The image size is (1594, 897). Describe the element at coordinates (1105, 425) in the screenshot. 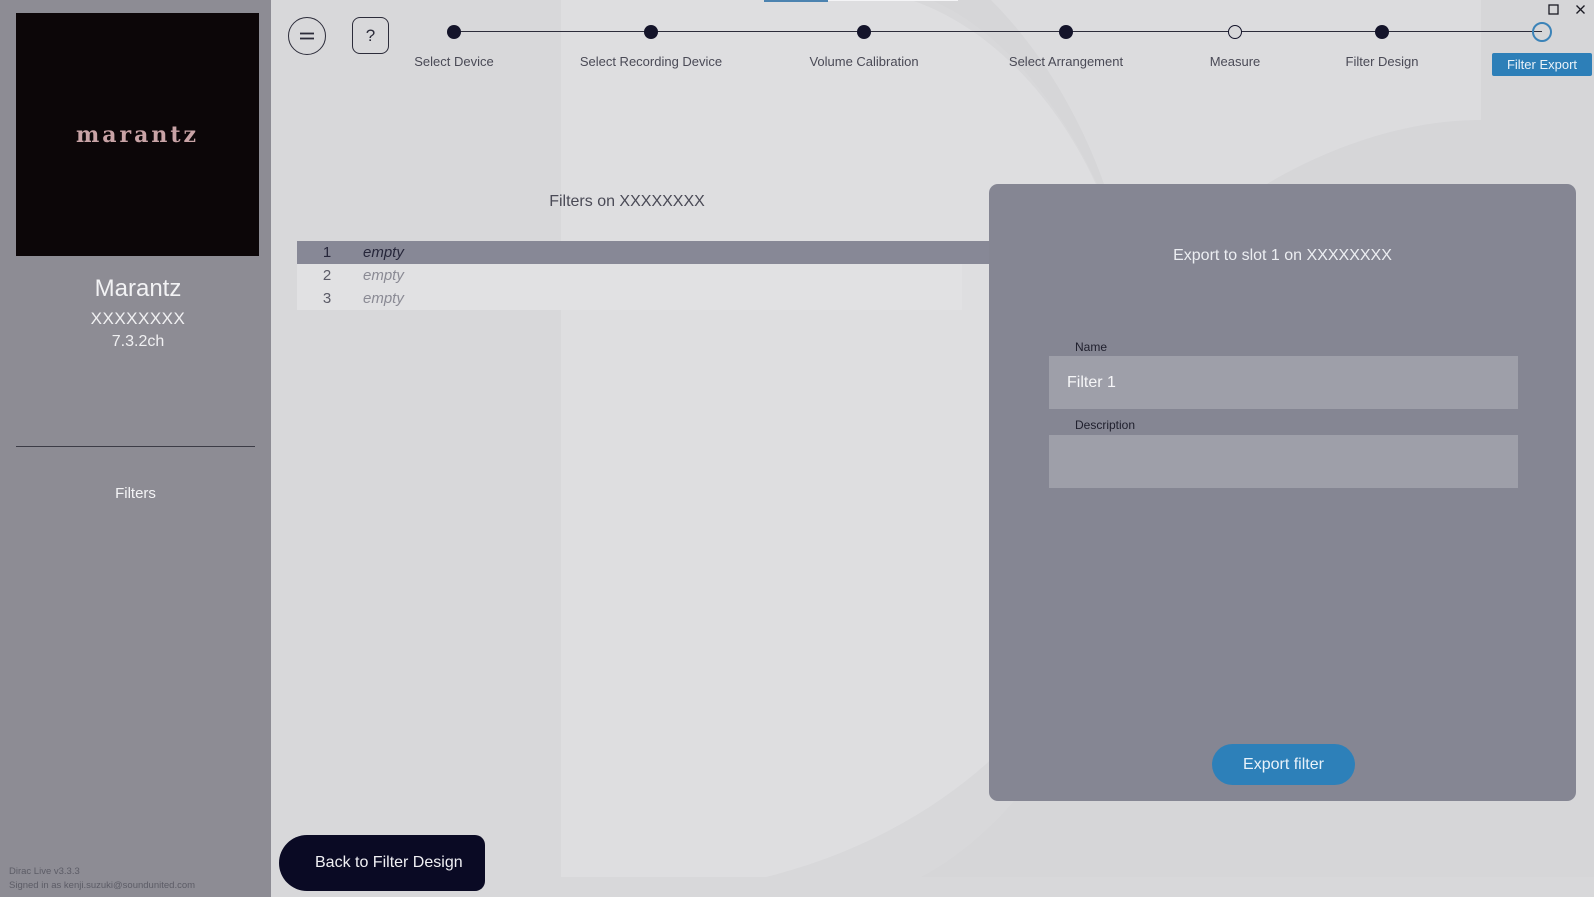

I see `description-field-label: Description` at that location.